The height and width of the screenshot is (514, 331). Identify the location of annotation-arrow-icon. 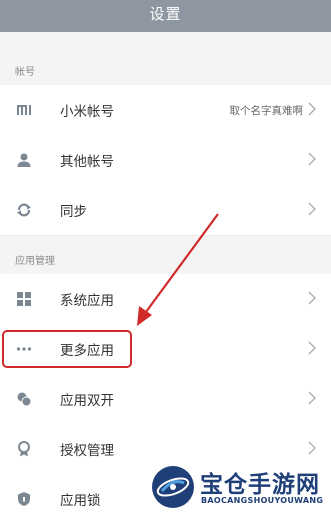
(178, 269).